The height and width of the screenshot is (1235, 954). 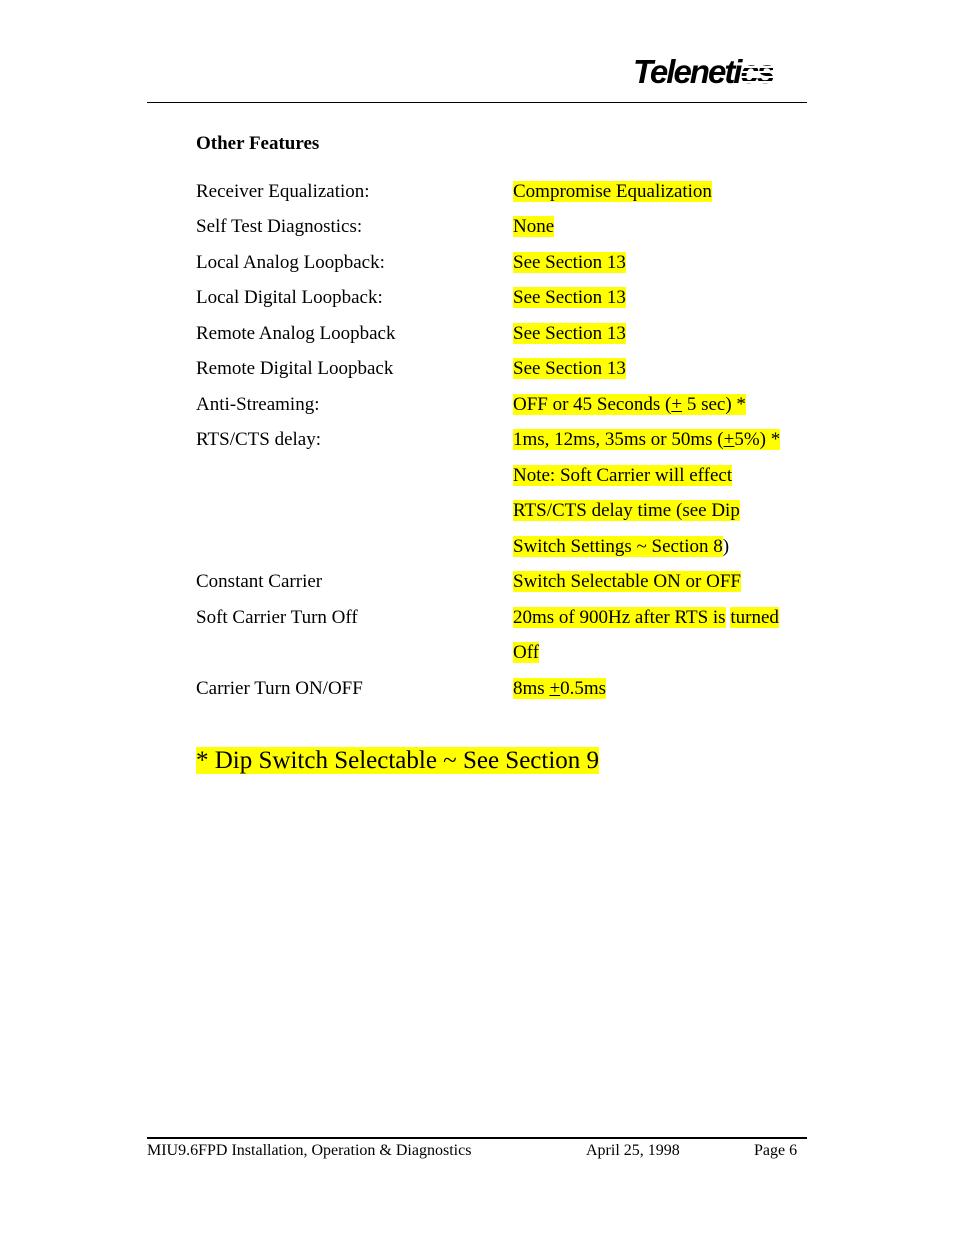 What do you see at coordinates (290, 262) in the screenshot?
I see `feature-label: Local Analog Loopback:` at bounding box center [290, 262].